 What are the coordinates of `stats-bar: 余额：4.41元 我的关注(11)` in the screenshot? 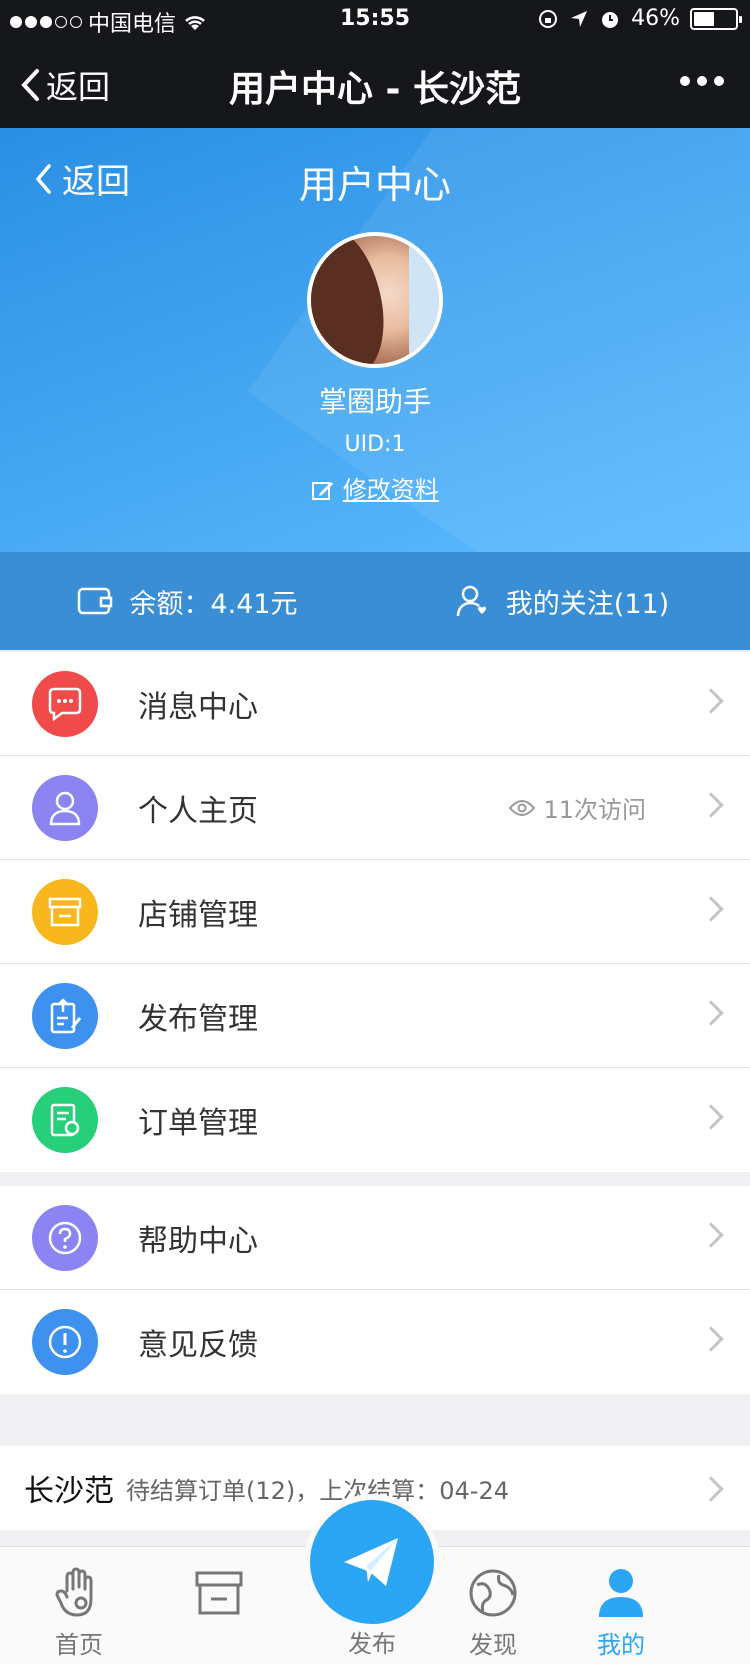 It's located at (375, 601).